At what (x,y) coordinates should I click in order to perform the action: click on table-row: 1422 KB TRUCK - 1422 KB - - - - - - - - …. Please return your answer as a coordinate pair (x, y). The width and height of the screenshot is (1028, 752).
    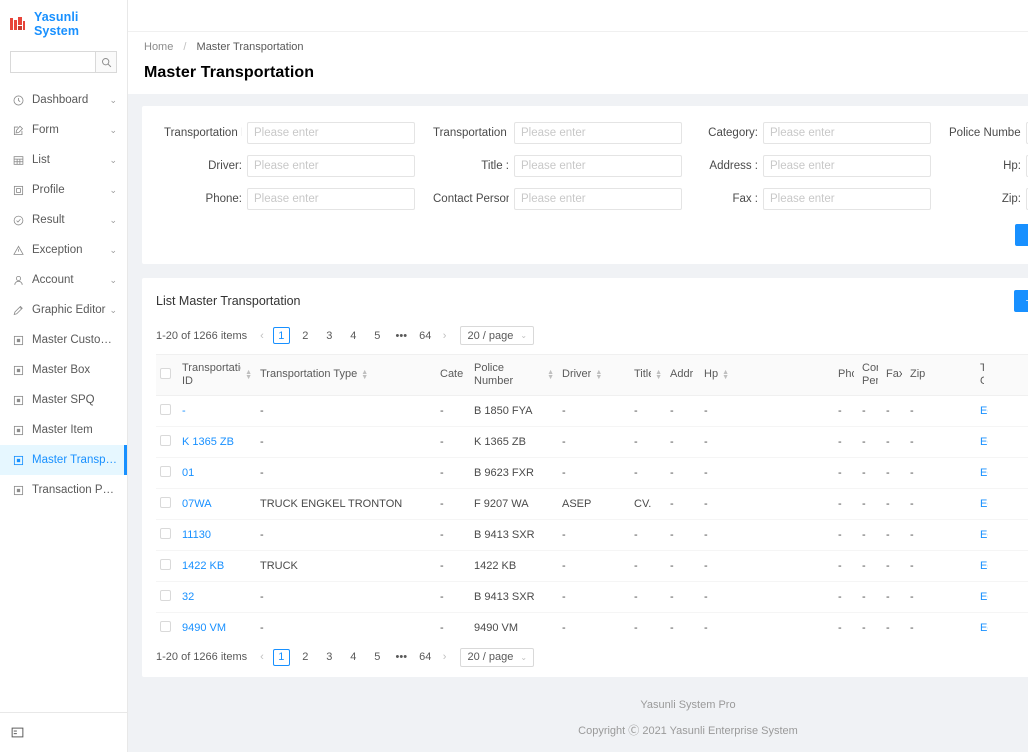
    Looking at the image, I should click on (592, 566).